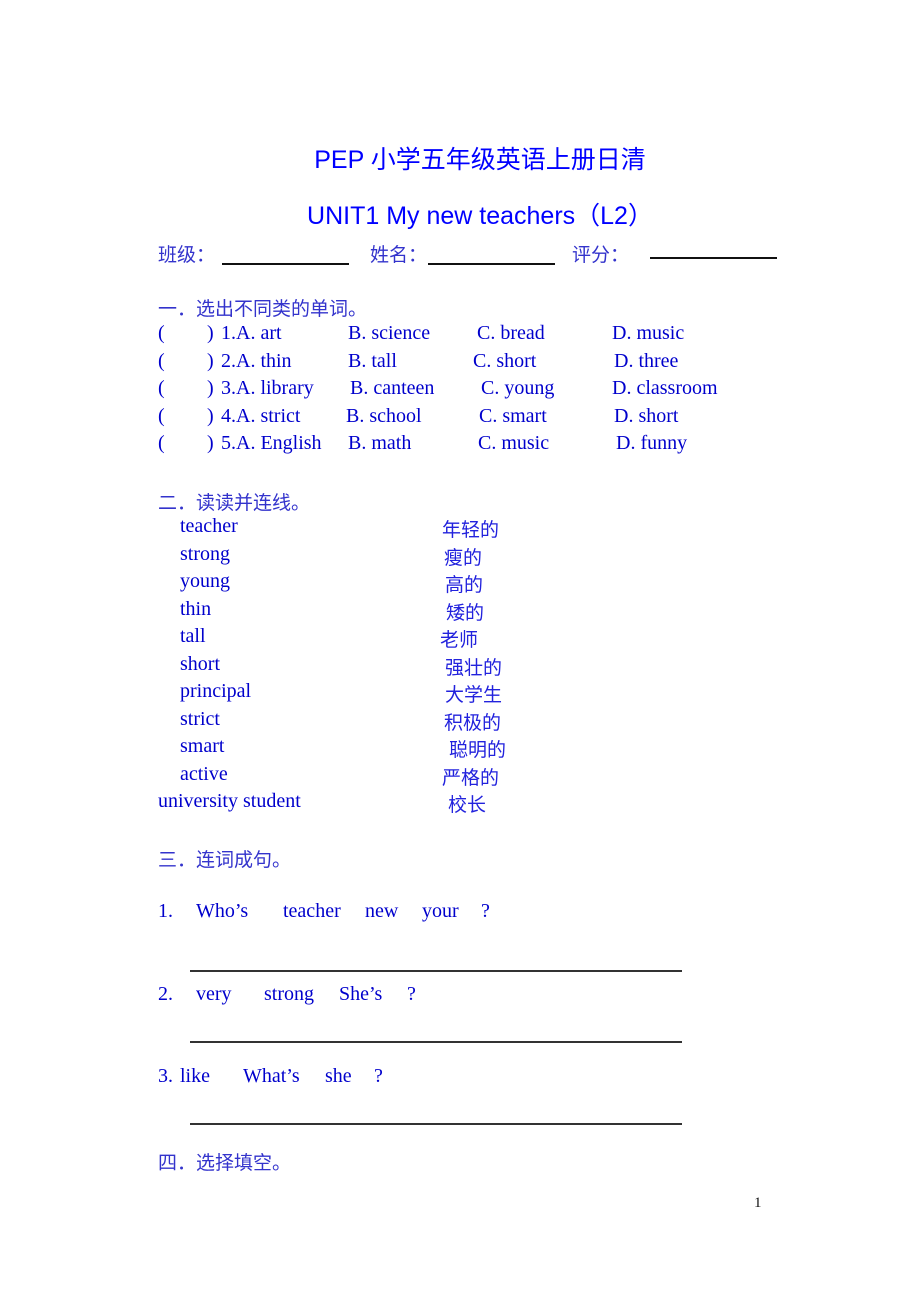 This screenshot has width=920, height=1300. I want to click on match-chinese-word: 积极的, so click(472, 721).